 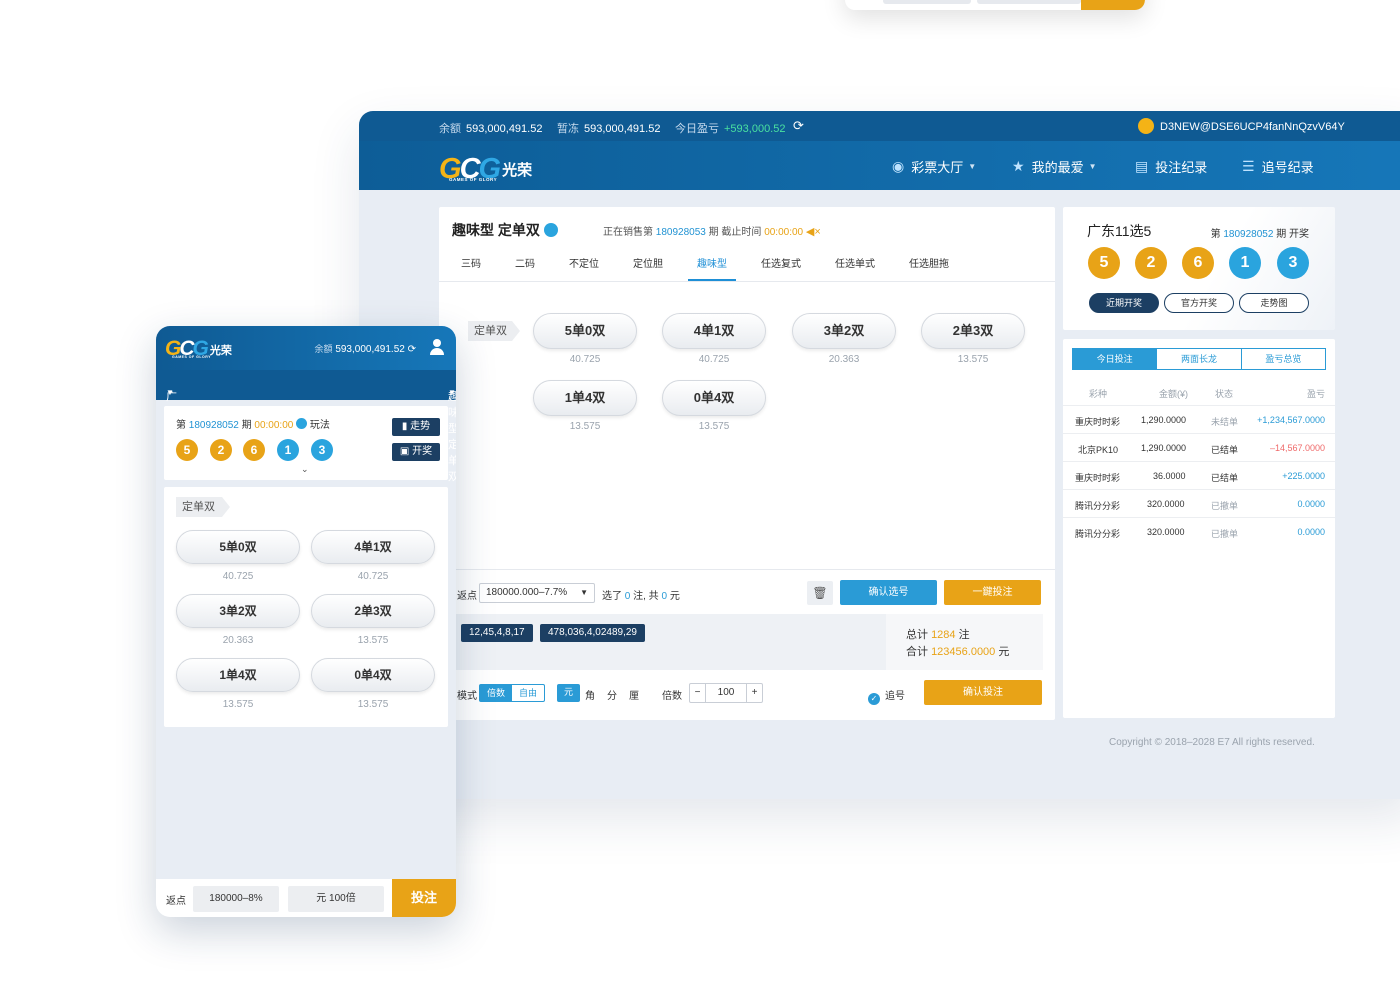 What do you see at coordinates (1245, 263) in the screenshot?
I see `result-ball: 1` at bounding box center [1245, 263].